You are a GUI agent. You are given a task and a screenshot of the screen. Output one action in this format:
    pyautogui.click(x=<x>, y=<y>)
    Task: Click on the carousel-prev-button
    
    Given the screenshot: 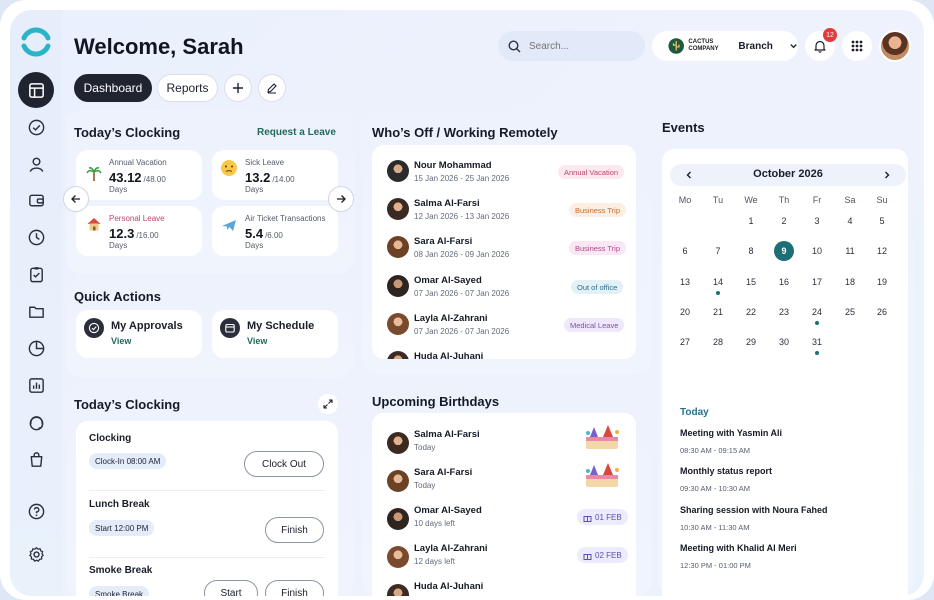 What is the action you would take?
    pyautogui.click(x=76, y=199)
    